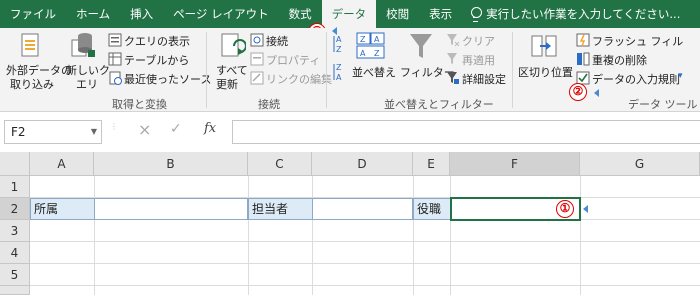  Describe the element at coordinates (15, 209) in the screenshot. I see `row-header-2: 2` at that location.